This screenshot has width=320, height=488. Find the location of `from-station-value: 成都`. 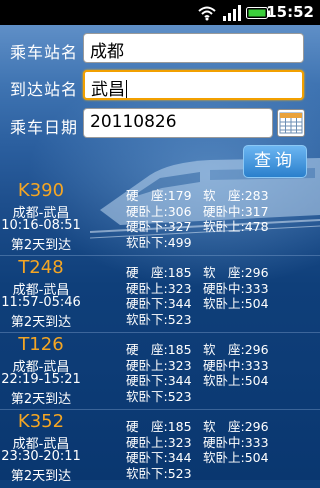

from-station-value: 成都 is located at coordinates (107, 52).